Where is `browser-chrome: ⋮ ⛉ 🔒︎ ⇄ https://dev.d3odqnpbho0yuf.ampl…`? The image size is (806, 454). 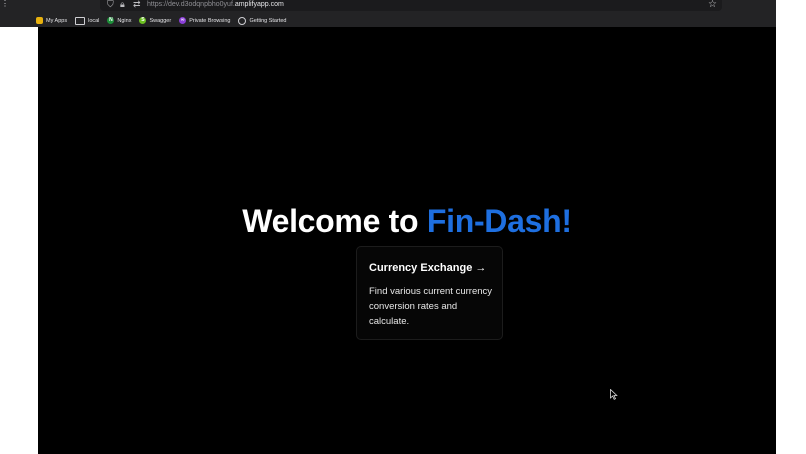 browser-chrome: ⋮ ⛉ 🔒︎ ⇄ https://dev.d3odqnpbho0yuf.ampl… is located at coordinates (388, 13).